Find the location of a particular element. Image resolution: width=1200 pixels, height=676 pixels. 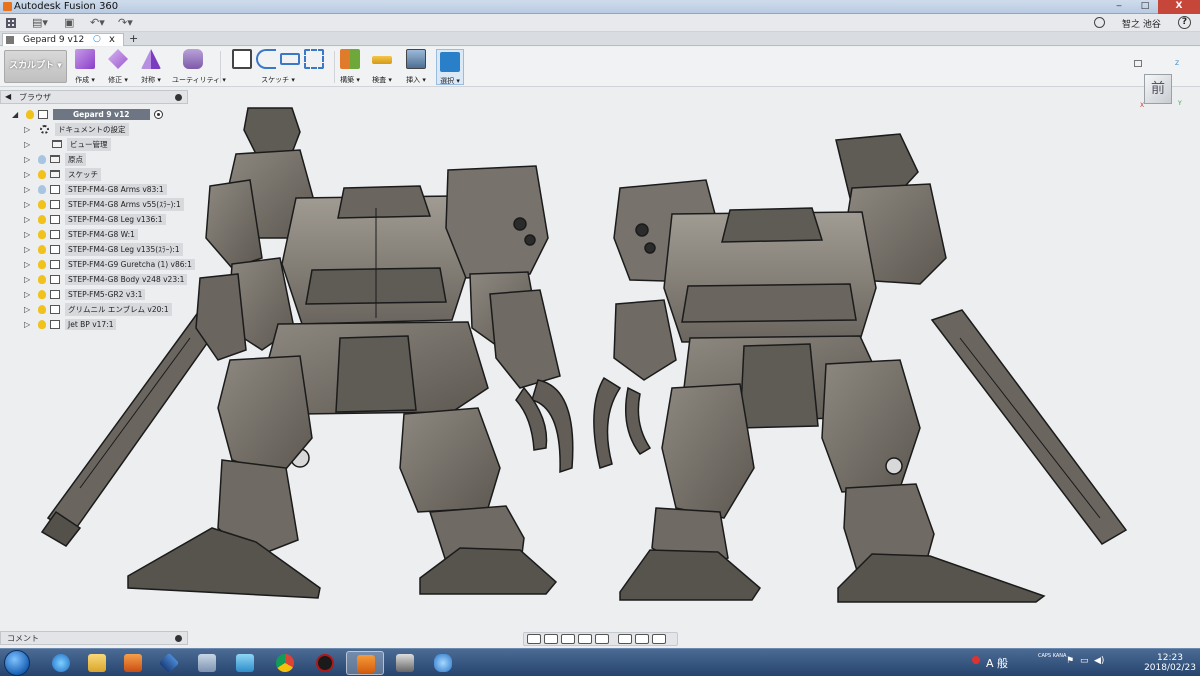

tray-flag-icon: ⚑ is located at coordinates (1070, 661).